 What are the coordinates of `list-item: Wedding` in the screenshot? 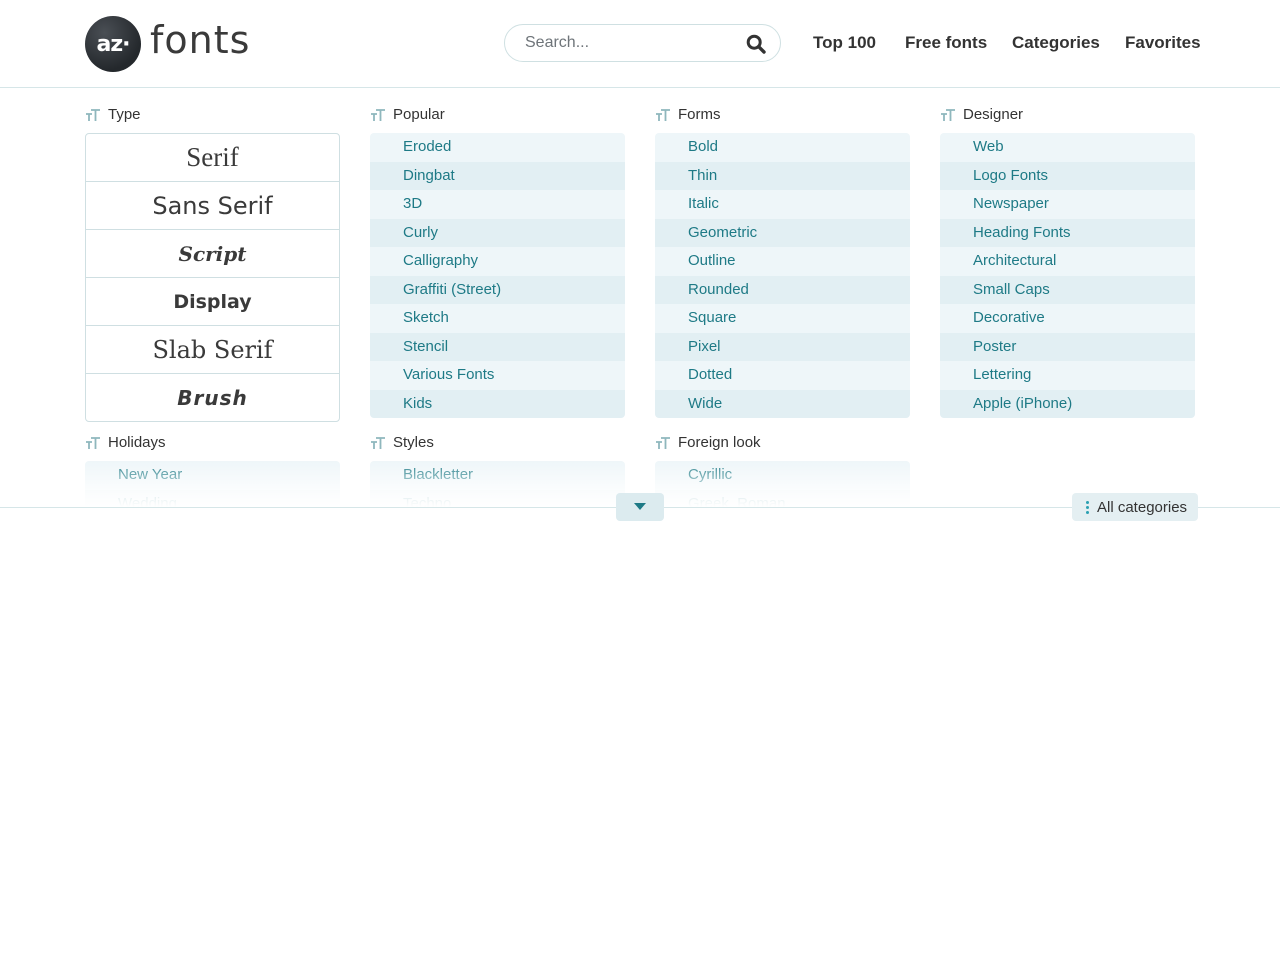 It's located at (212, 498).